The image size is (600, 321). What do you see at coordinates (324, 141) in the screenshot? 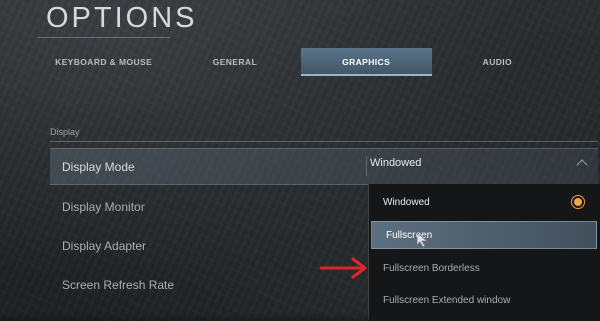
I see `section-divider` at bounding box center [324, 141].